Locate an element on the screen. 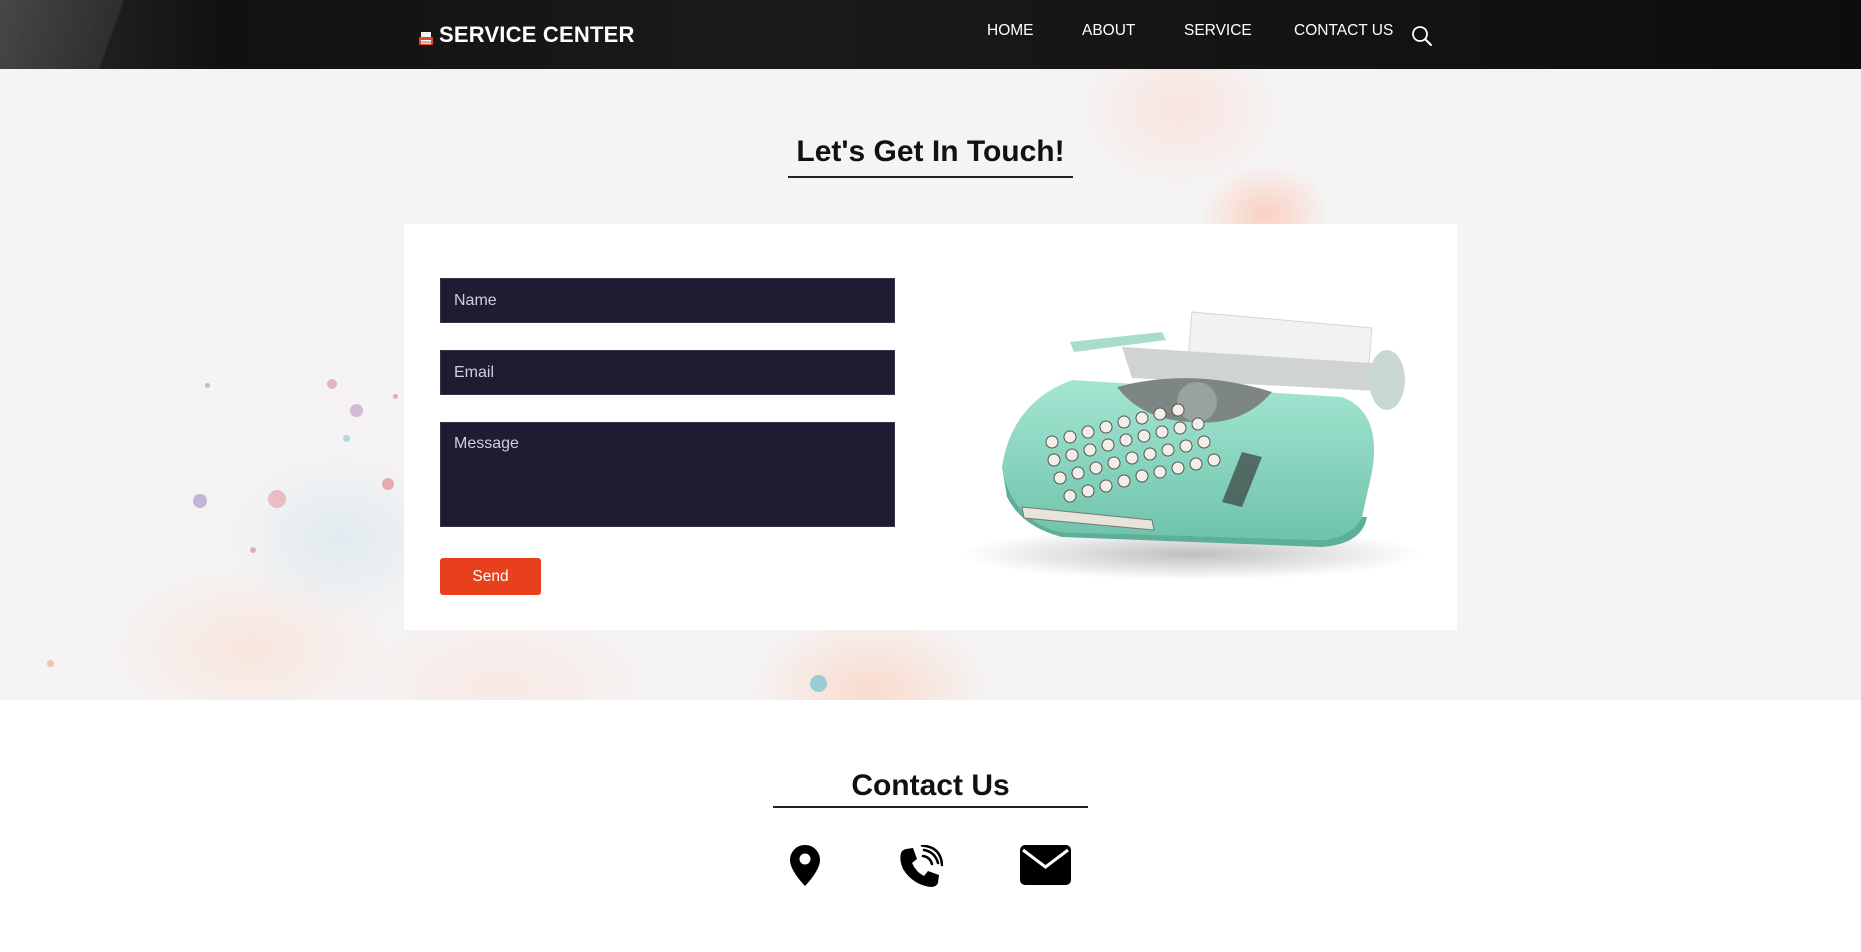 The width and height of the screenshot is (1861, 952). location-pin-icon is located at coordinates (805, 868).